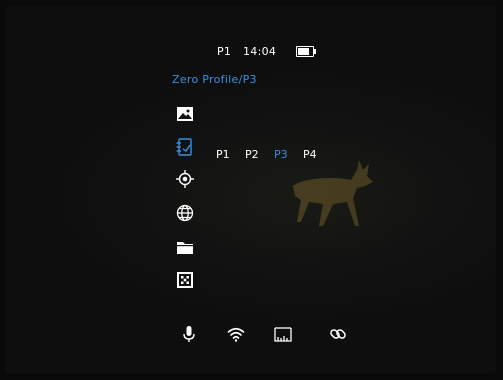 This screenshot has width=503, height=380. I want to click on folder-icon, so click(185, 247).